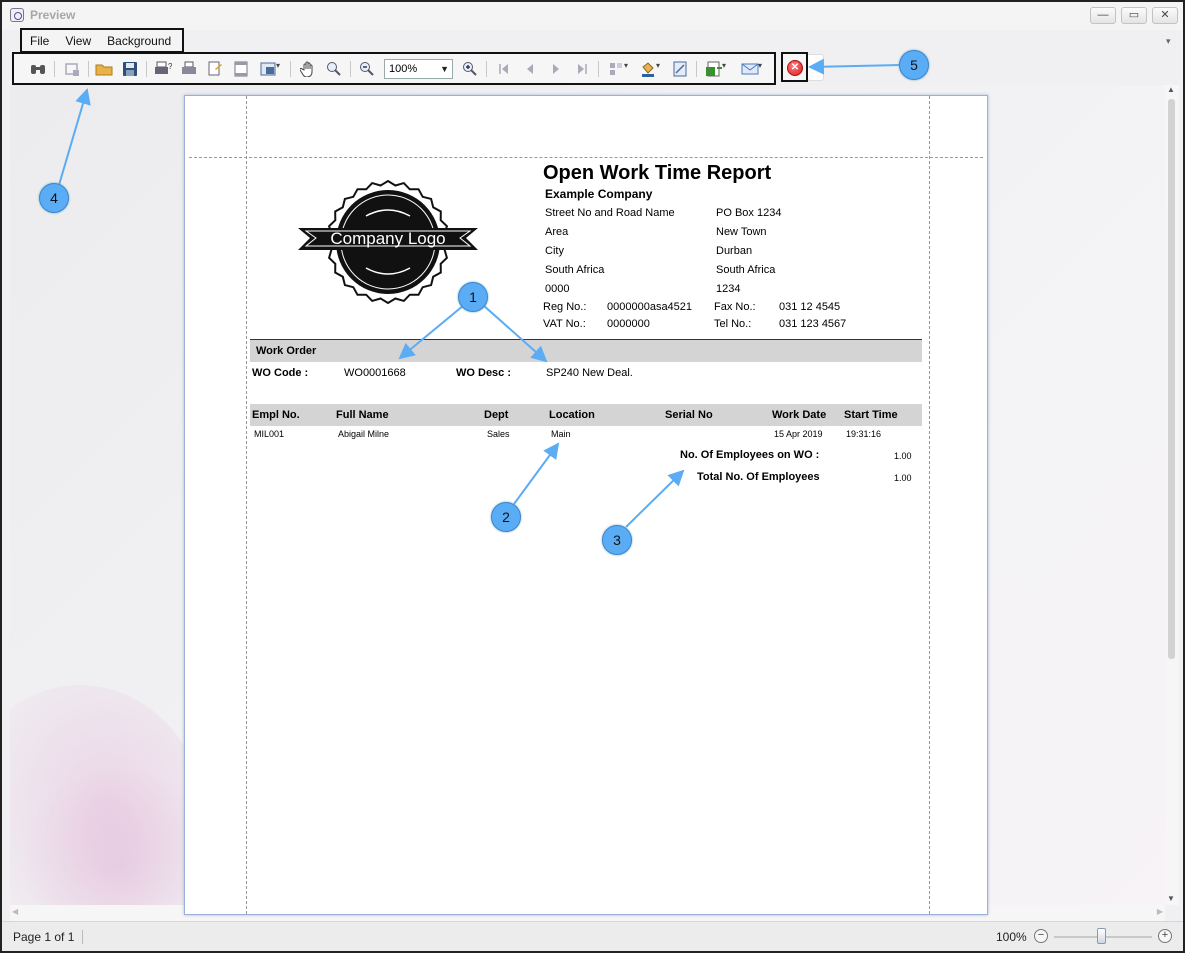 The width and height of the screenshot is (1185, 953). Describe the element at coordinates (649, 69) in the screenshot. I see `page-color-icon` at that location.